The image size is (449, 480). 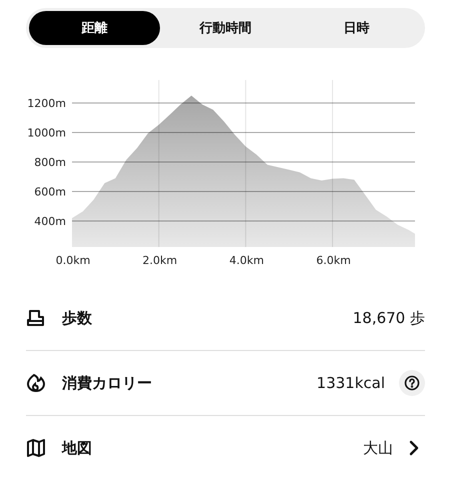 What do you see at coordinates (77, 318) in the screenshot?
I see `stat-label: 歩数` at bounding box center [77, 318].